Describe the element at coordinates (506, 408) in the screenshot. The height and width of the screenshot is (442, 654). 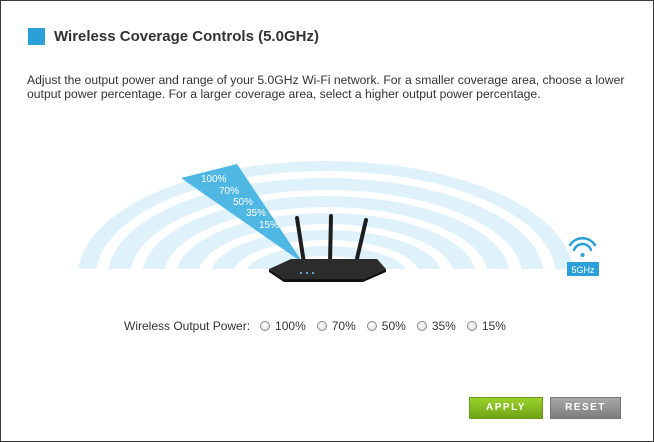
I see `apply-button: APPLY` at that location.